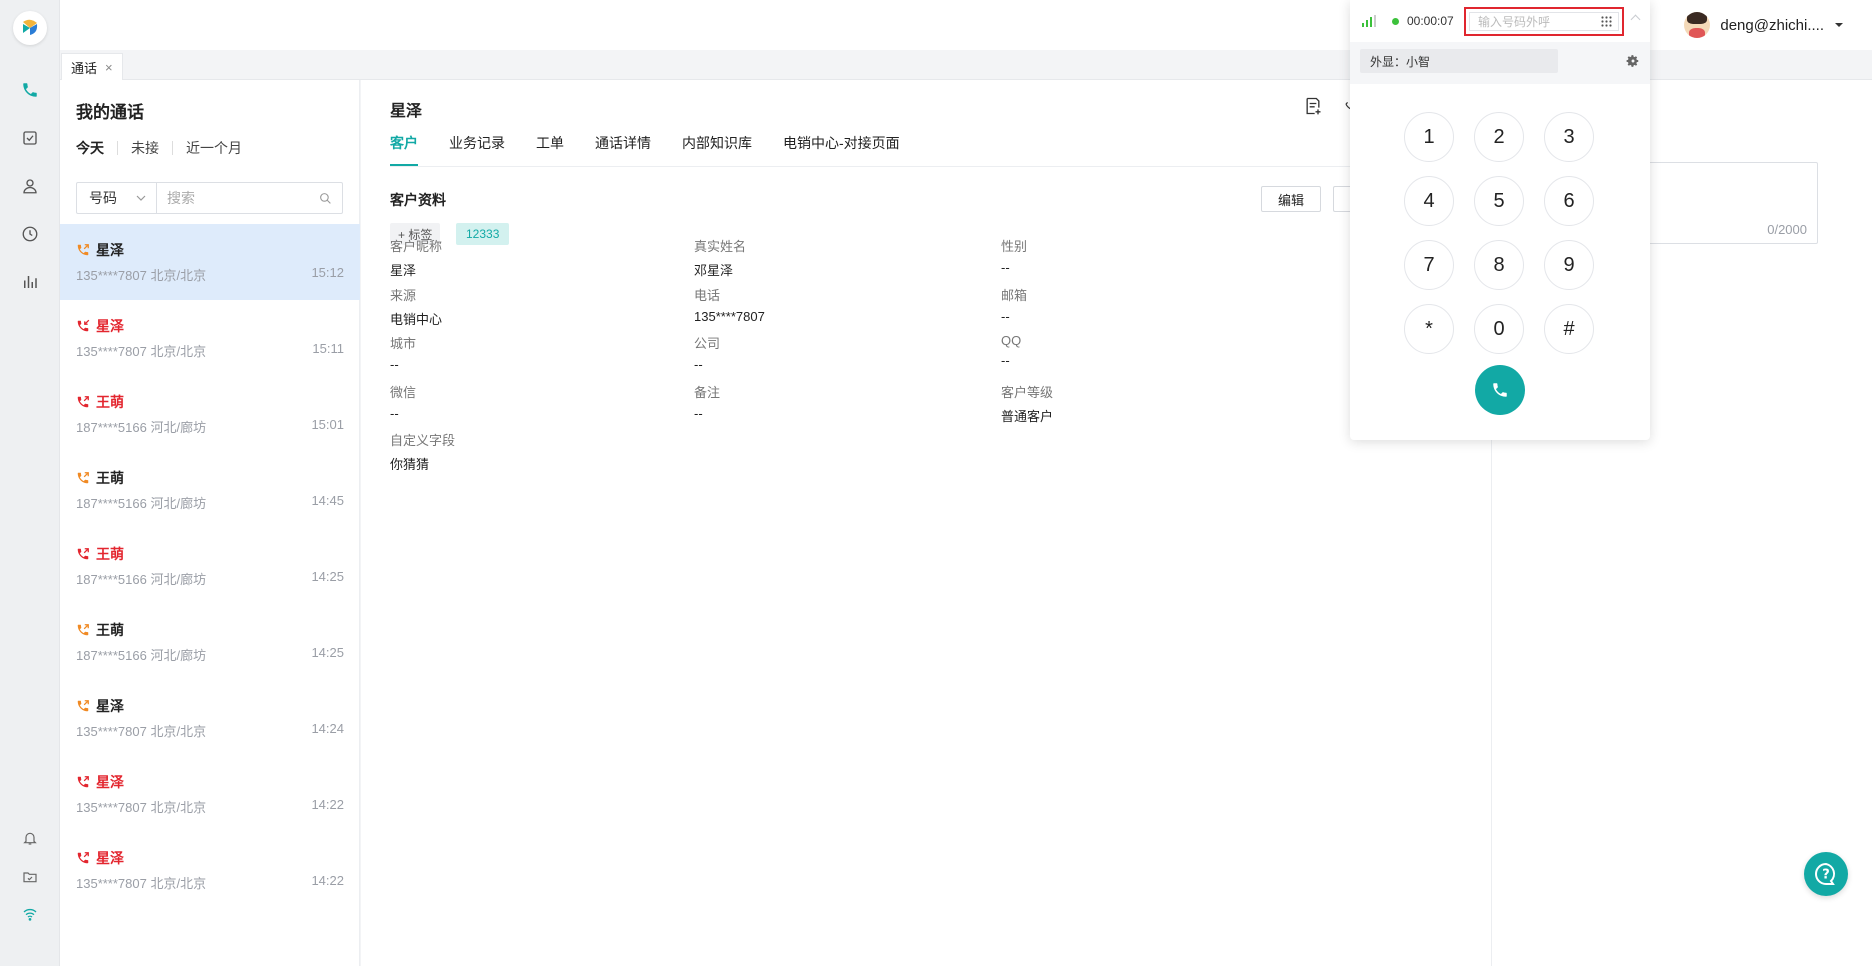  Describe the element at coordinates (1313, 107) in the screenshot. I see `add-note-icon` at that location.